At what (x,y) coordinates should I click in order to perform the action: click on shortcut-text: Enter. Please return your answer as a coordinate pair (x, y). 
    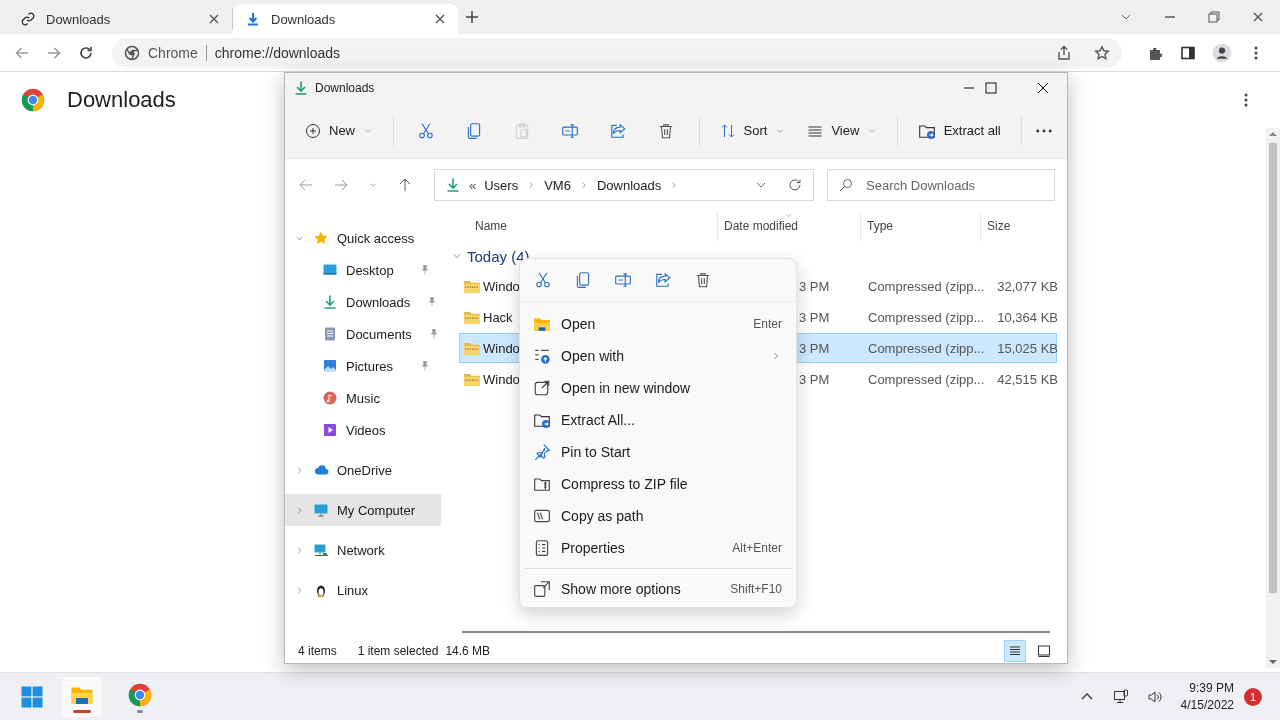
    Looking at the image, I should click on (767, 324).